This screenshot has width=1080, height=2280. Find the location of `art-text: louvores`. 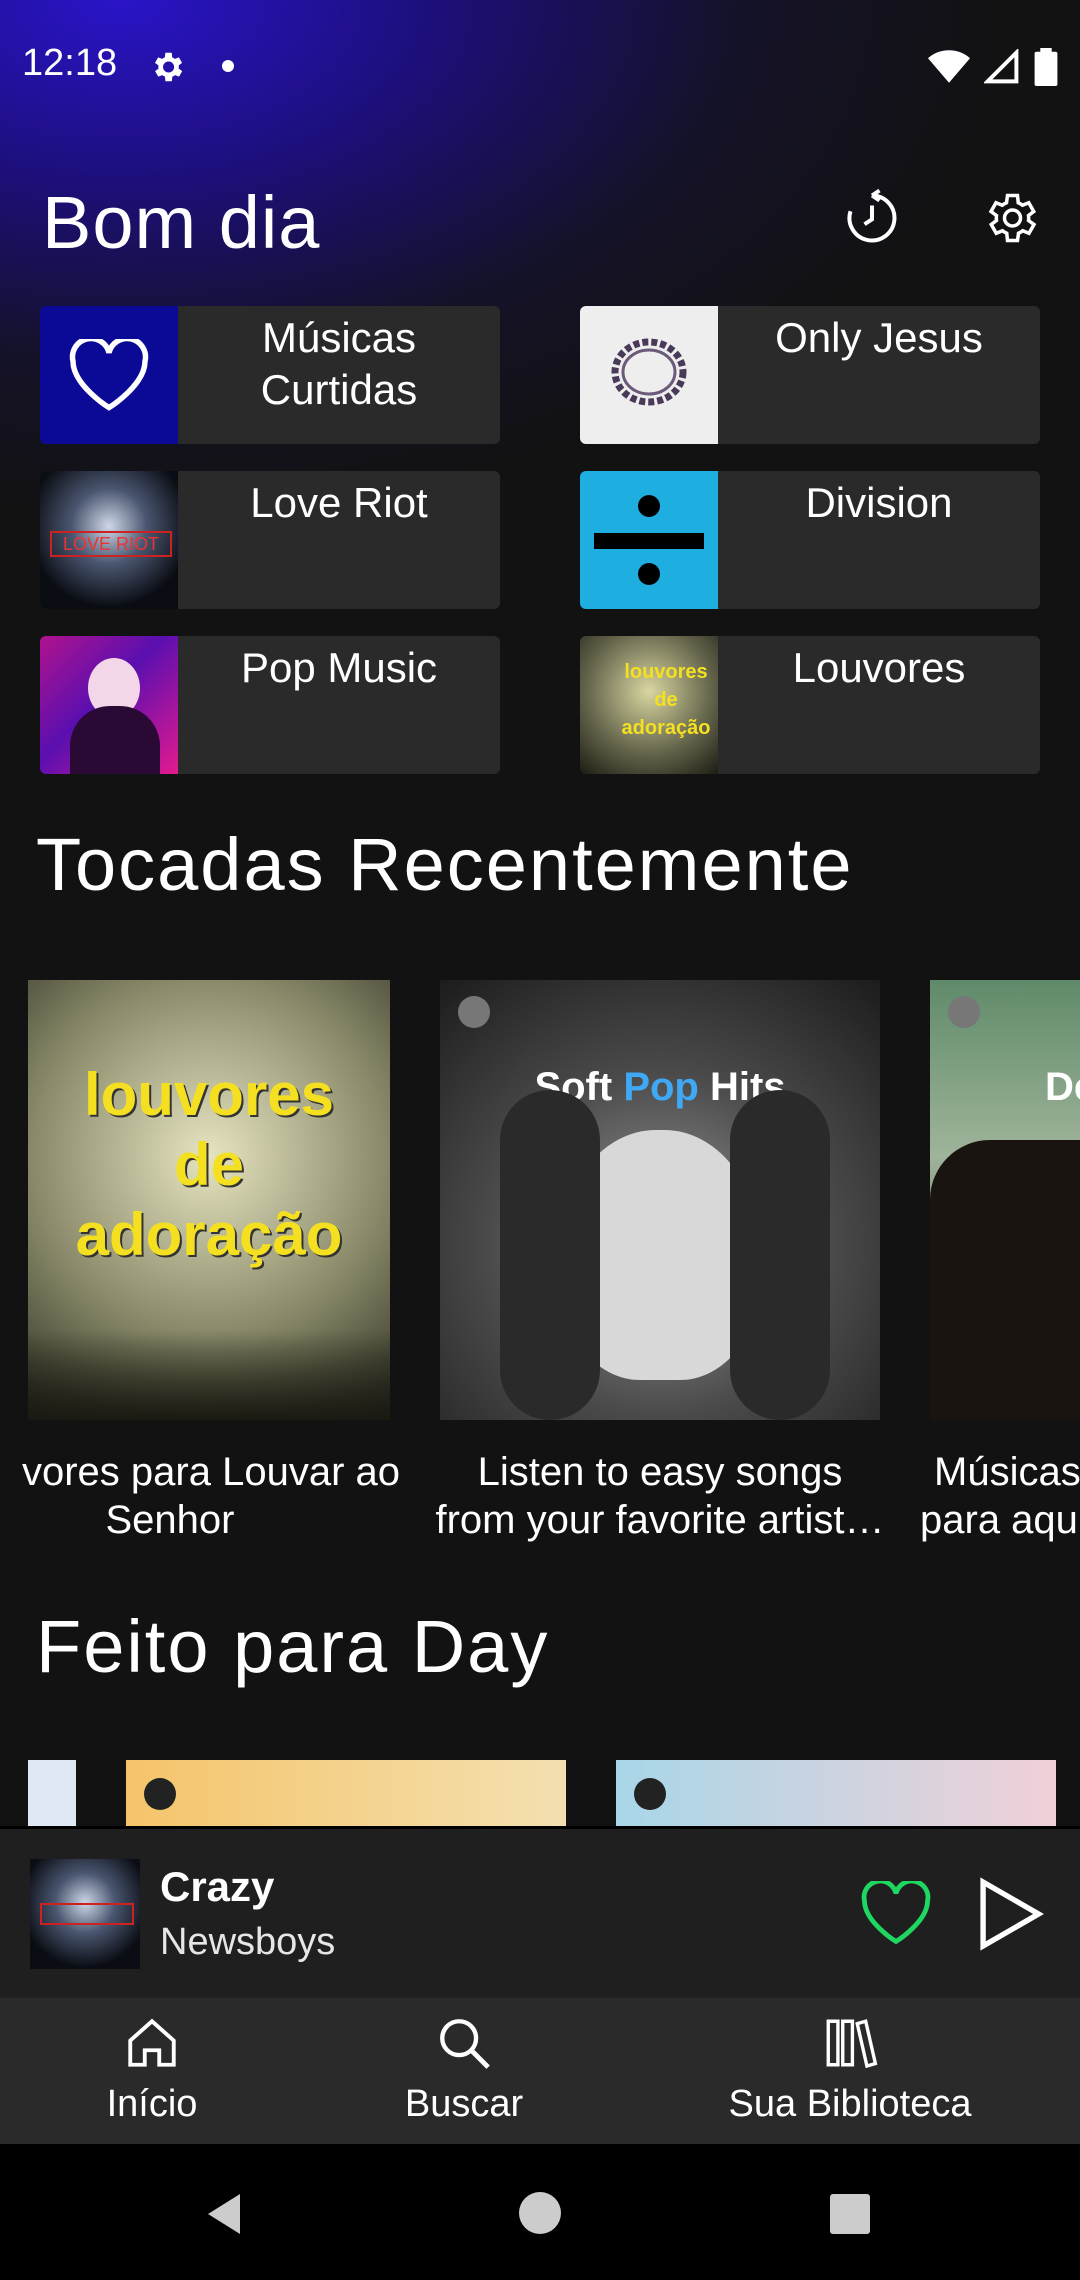

art-text: louvores is located at coordinates (209, 1094).